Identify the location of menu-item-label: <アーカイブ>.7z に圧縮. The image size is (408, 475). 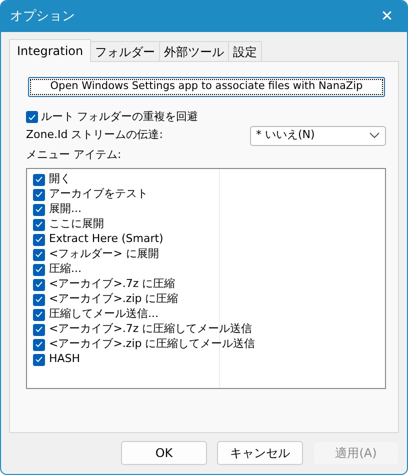
(112, 284).